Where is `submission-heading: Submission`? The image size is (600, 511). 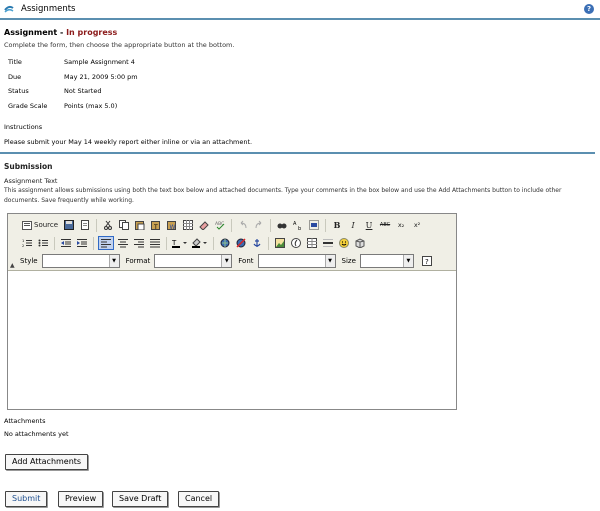
submission-heading: Submission is located at coordinates (28, 166).